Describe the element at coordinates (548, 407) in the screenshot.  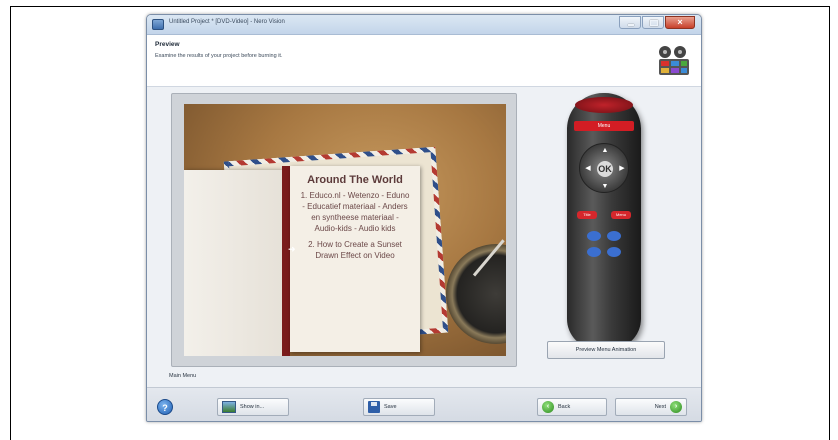
I see `back-arrow-icon: ‹` at that location.